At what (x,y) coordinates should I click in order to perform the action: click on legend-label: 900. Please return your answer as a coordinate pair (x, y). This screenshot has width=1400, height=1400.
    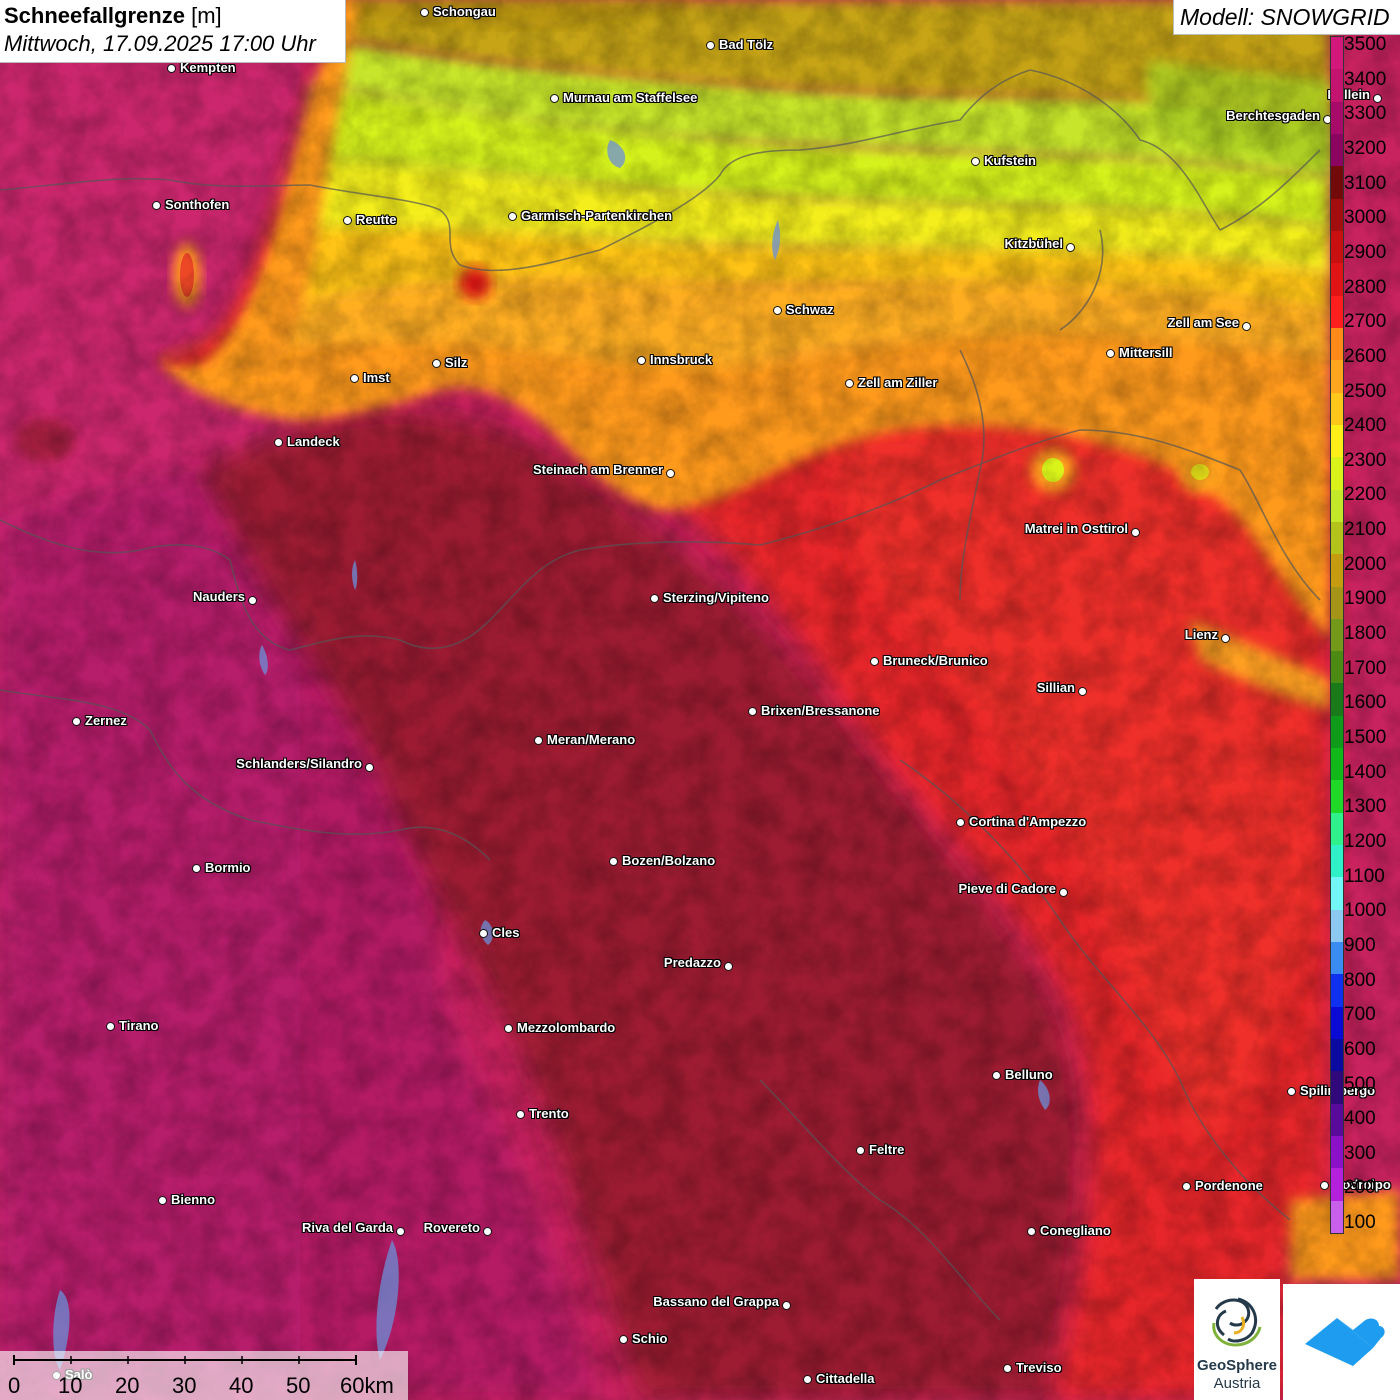
    Looking at the image, I should click on (1360, 945).